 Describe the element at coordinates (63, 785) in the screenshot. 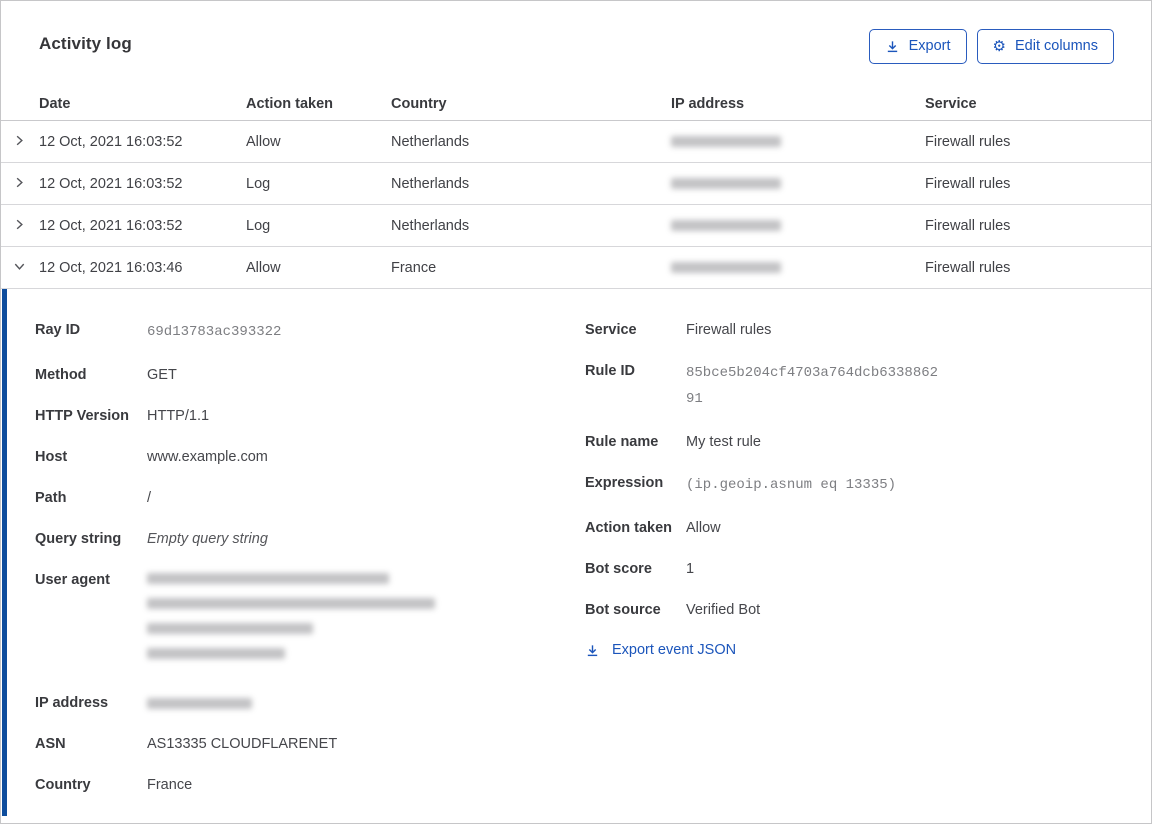

I see `field-label: Country` at that location.